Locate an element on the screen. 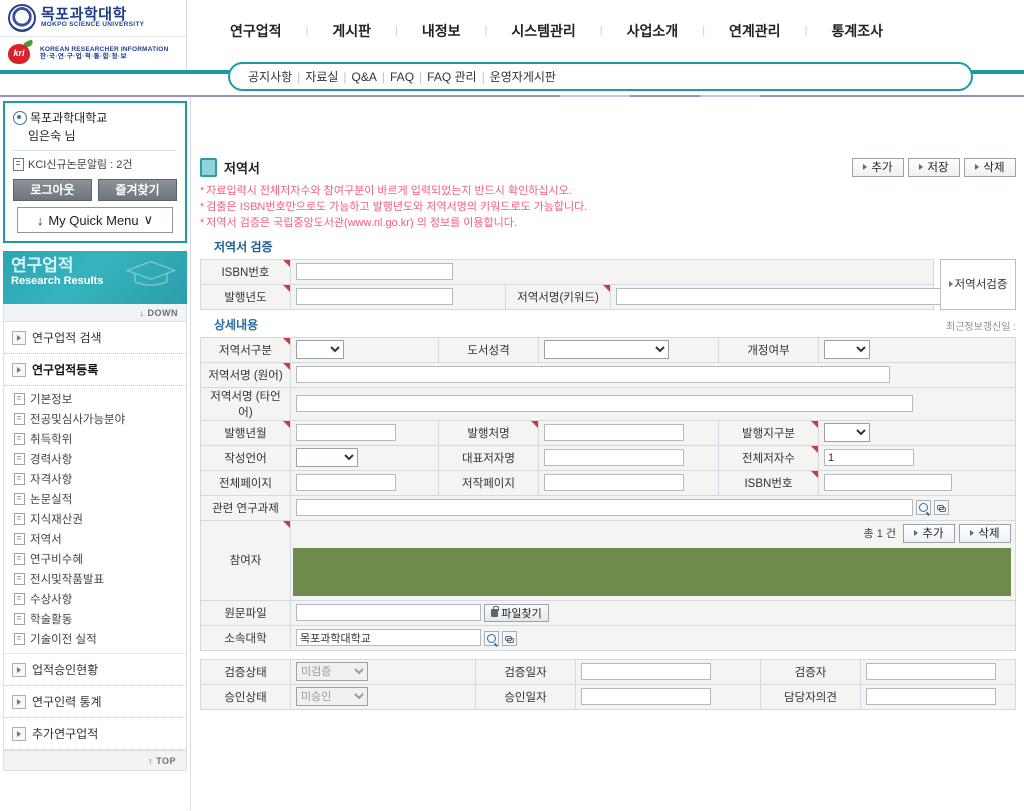 The image size is (1024, 811). detail-isbn-input is located at coordinates (888, 483).